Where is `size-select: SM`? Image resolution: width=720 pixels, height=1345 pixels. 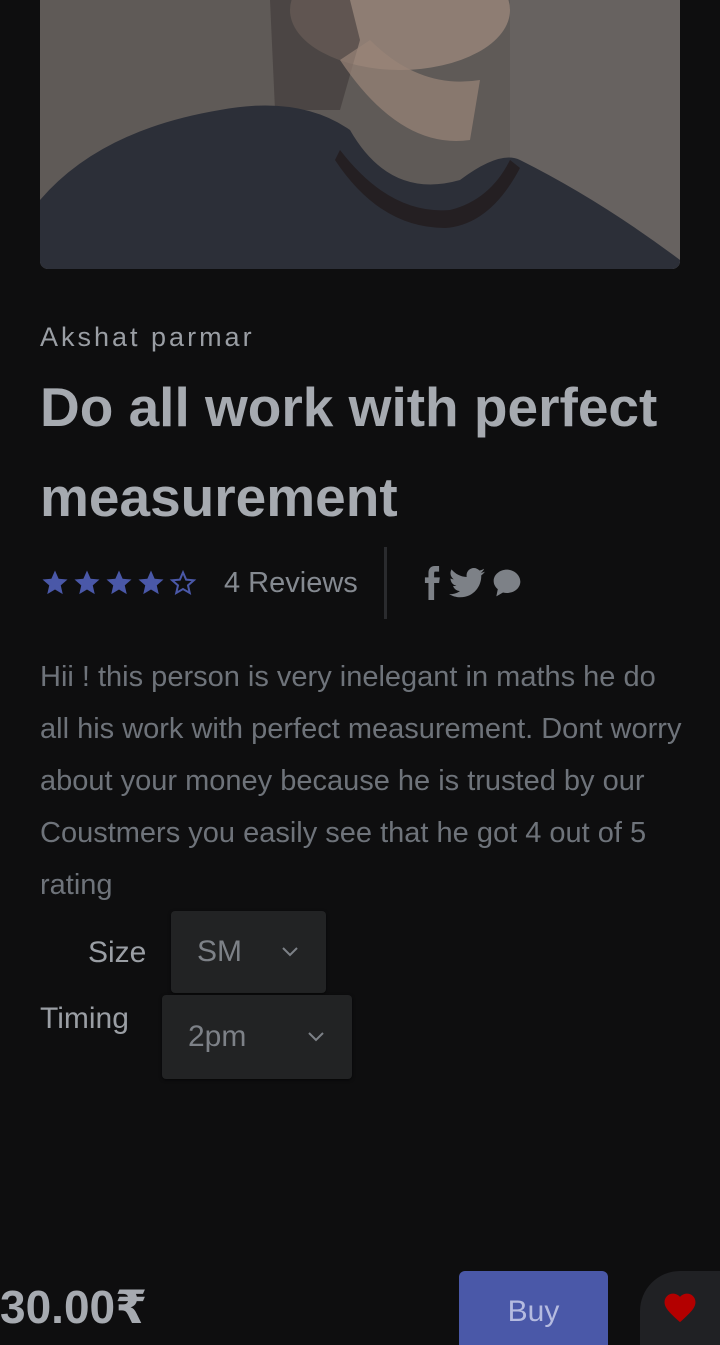 size-select: SM is located at coordinates (248, 952).